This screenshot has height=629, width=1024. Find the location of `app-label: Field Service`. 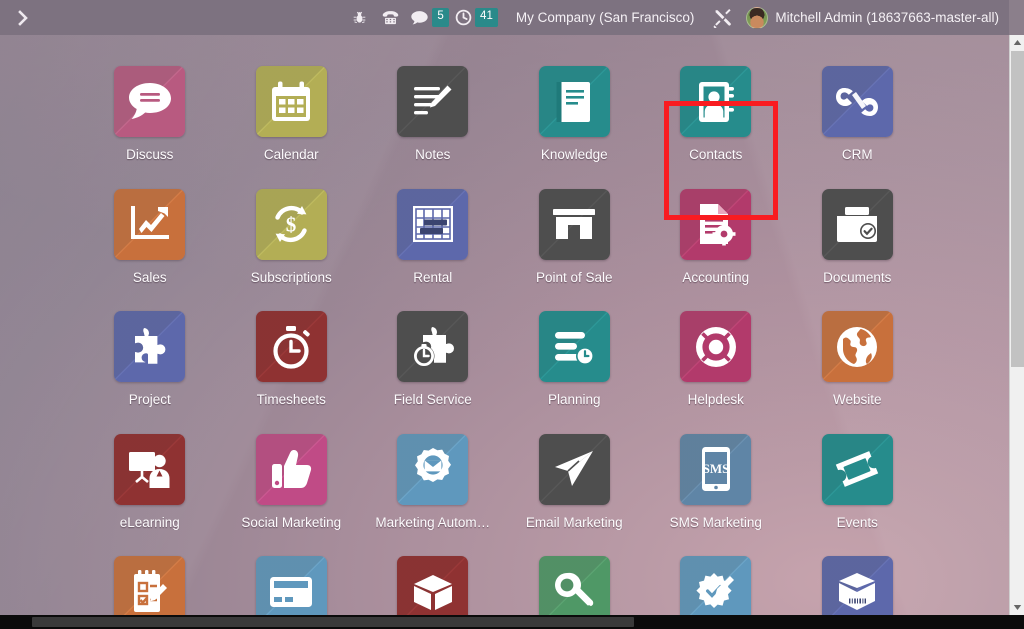

app-label: Field Service is located at coordinates (432, 399).